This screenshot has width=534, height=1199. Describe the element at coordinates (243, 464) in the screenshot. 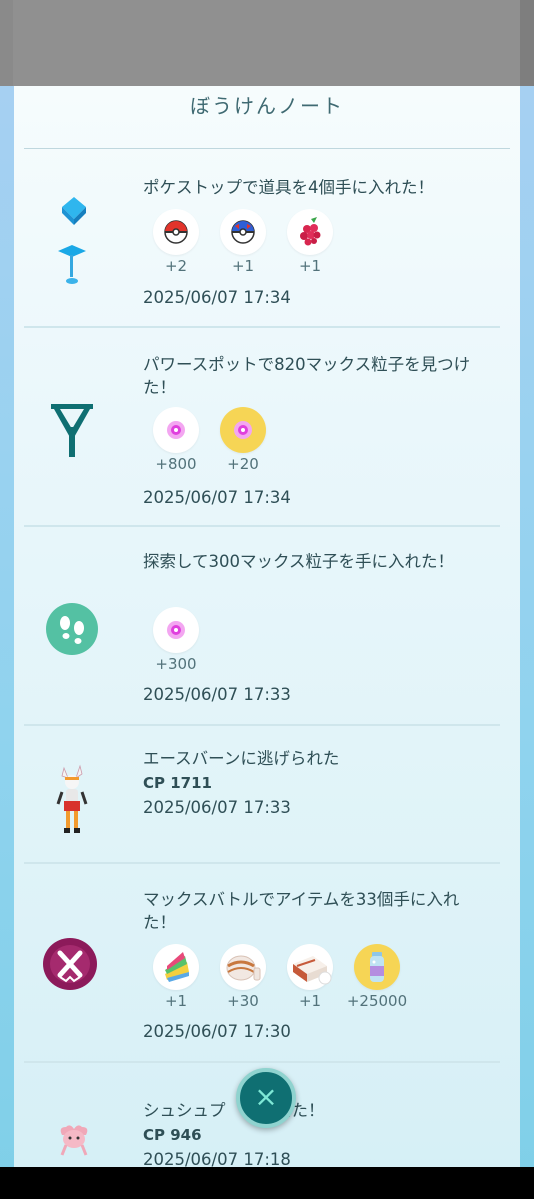

I see `reward-count: +20` at that location.